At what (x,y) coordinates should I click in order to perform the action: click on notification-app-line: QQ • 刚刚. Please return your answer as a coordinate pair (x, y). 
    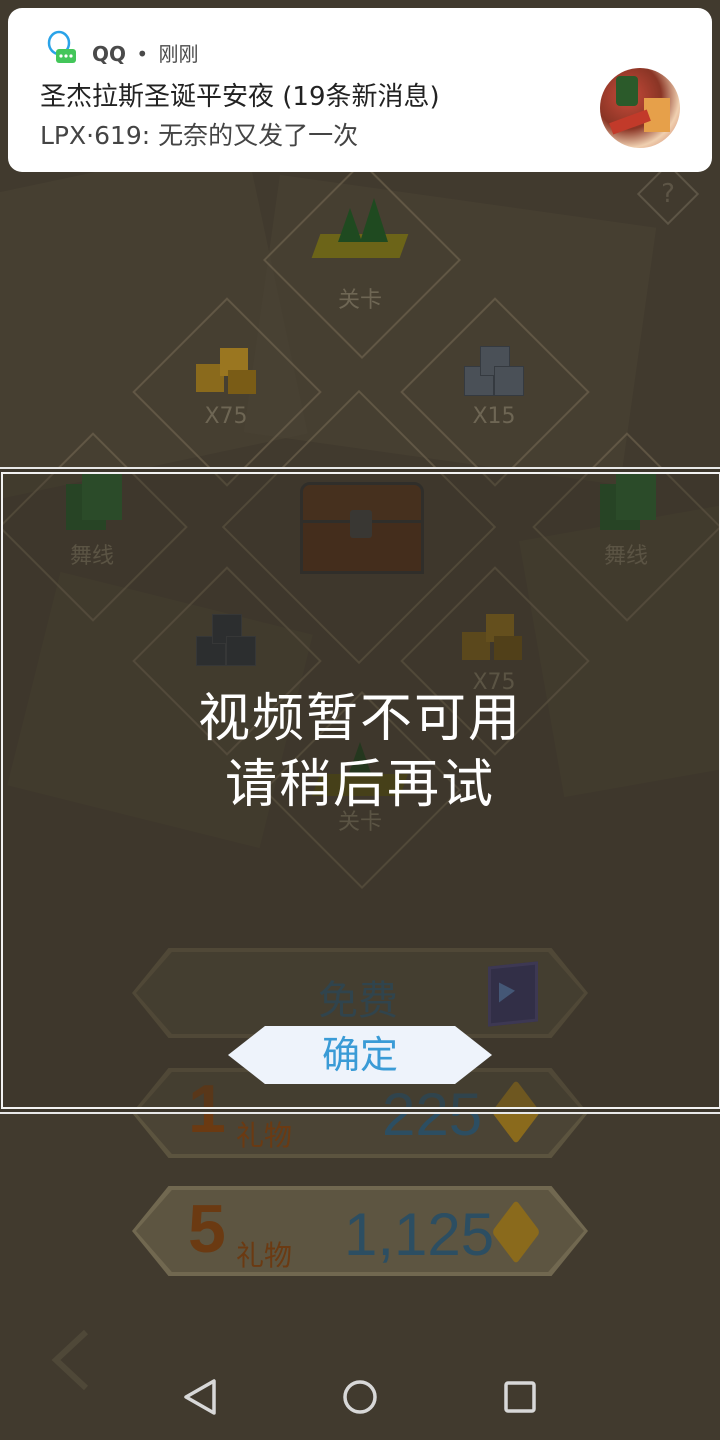
    Looking at the image, I should click on (145, 52).